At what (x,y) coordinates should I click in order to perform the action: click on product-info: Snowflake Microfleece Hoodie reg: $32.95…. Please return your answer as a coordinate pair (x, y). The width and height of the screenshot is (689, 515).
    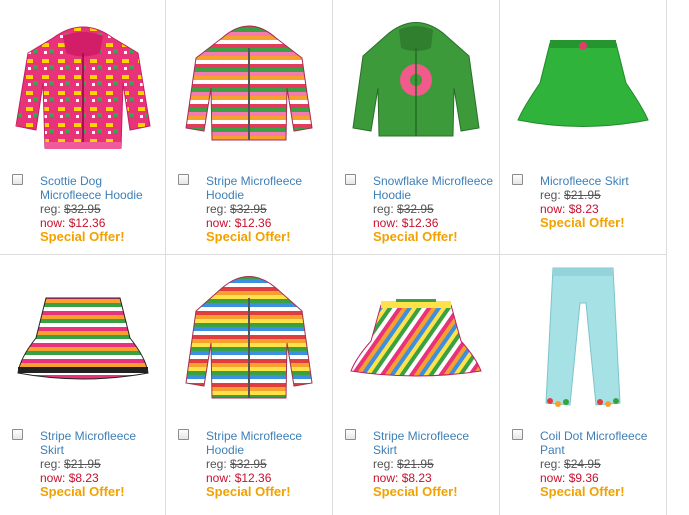
    Looking at the image, I should click on (434, 209).